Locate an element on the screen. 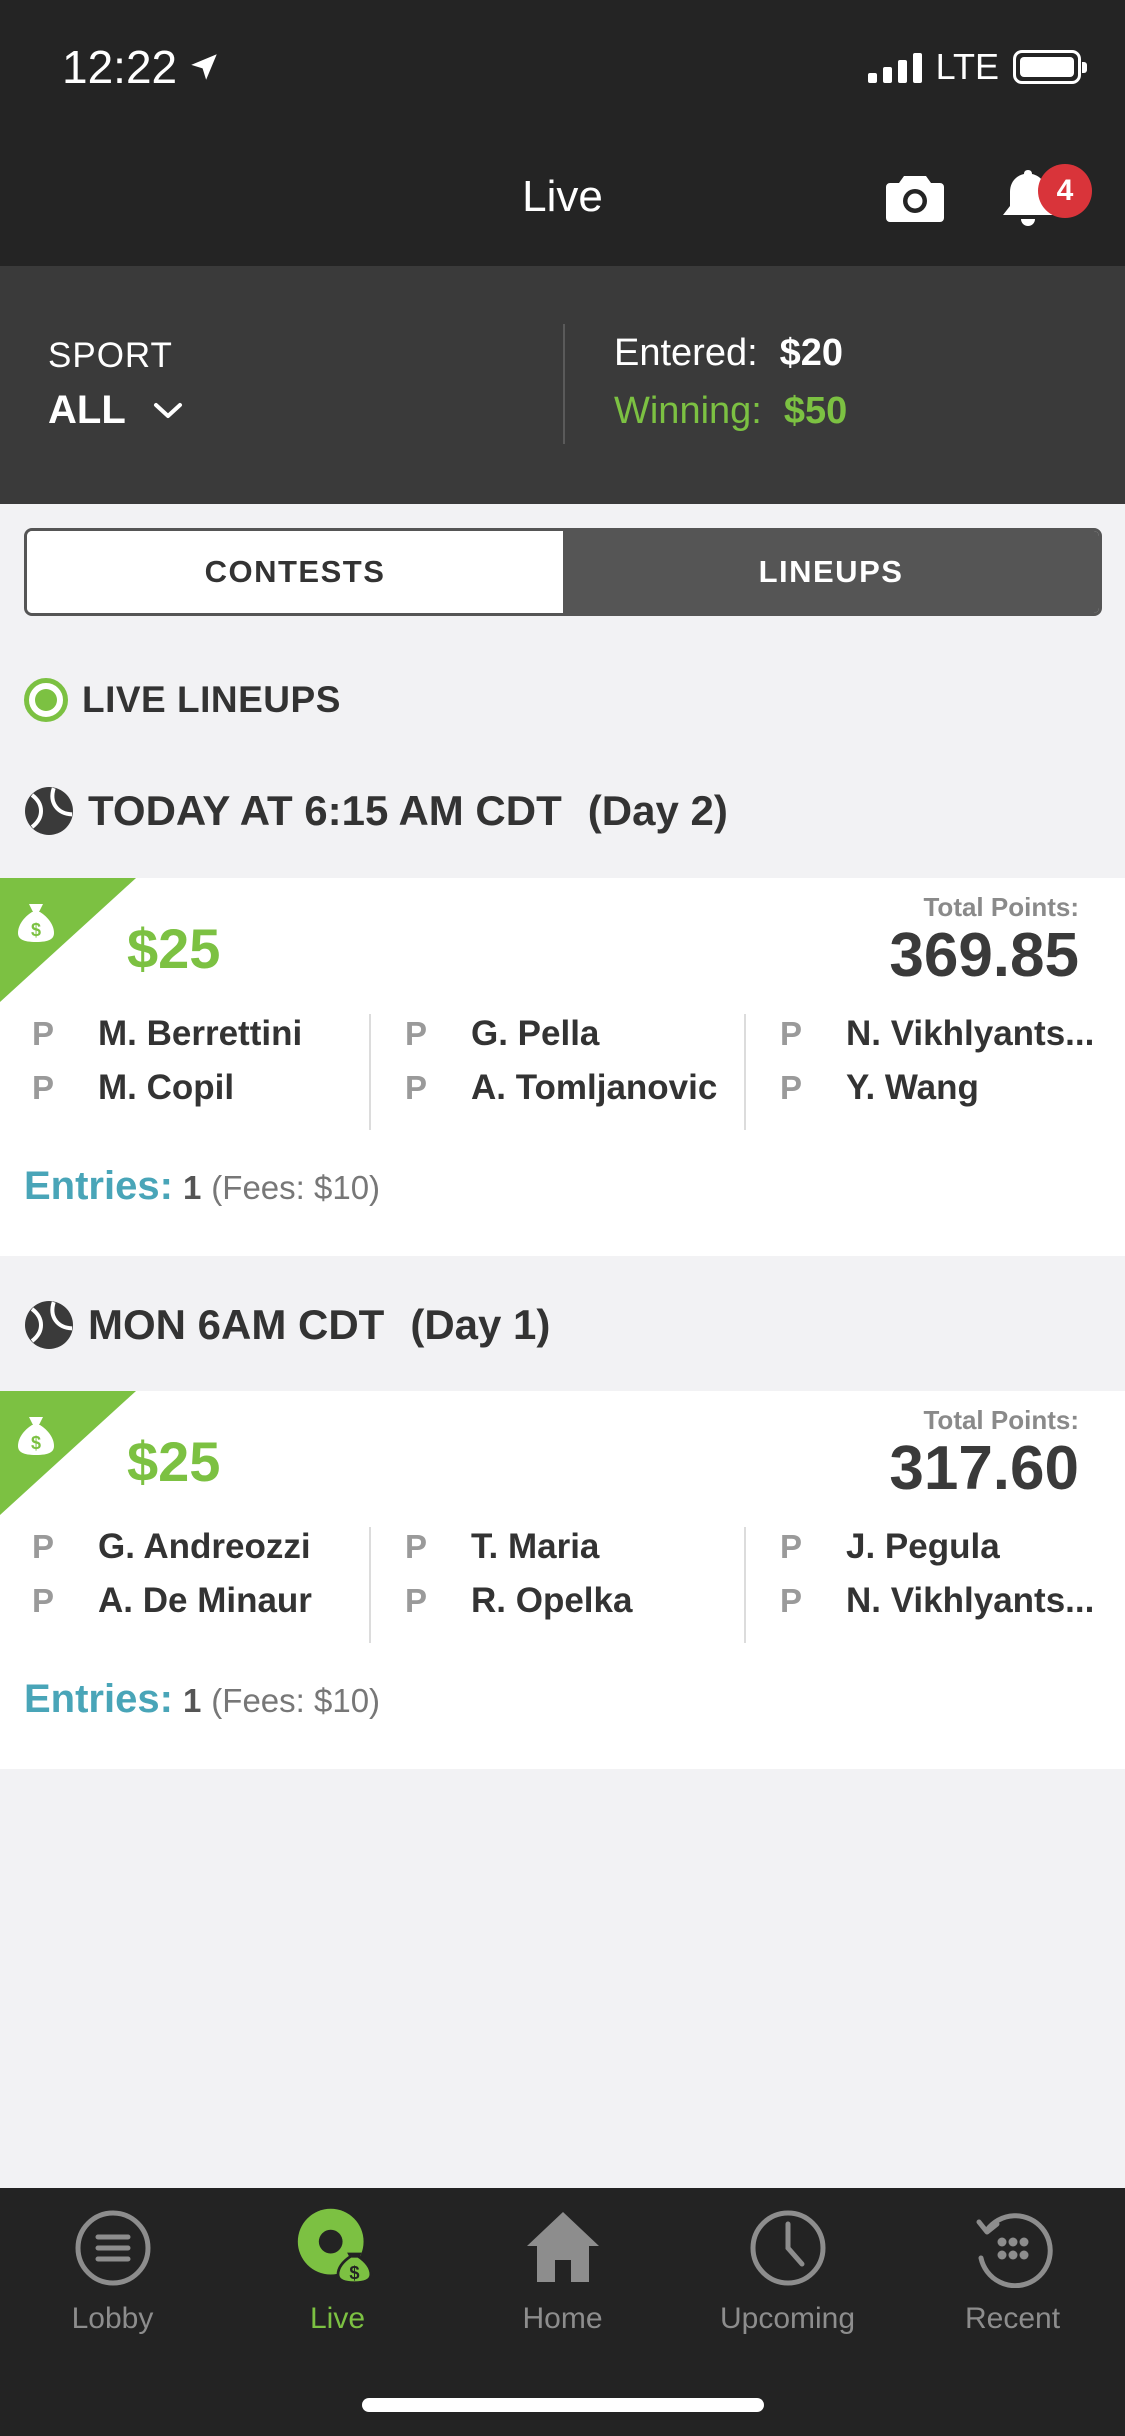 The width and height of the screenshot is (1125, 2436). group-day: (Day 2) is located at coordinates (657, 810).